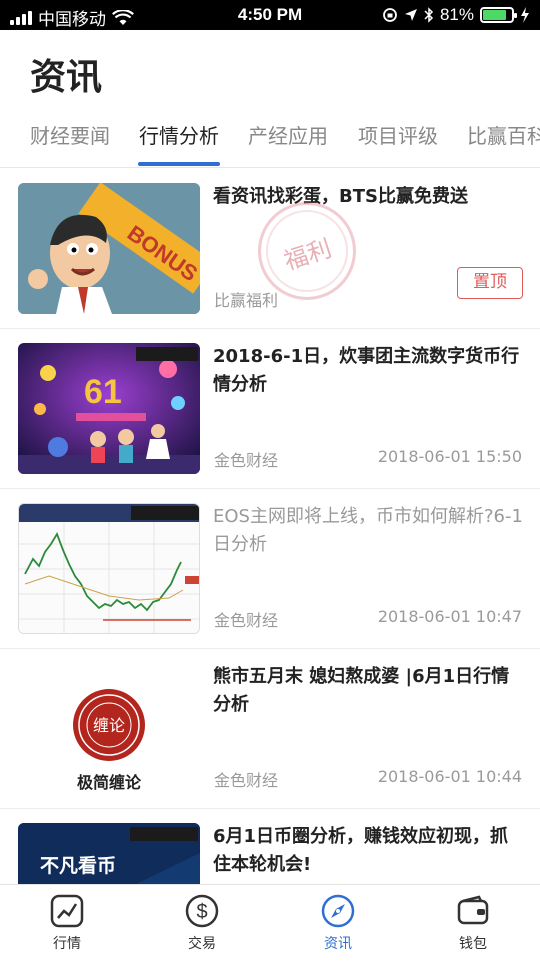 This screenshot has height=969, width=540. What do you see at coordinates (179, 134) in the screenshot?
I see `tab-market-analysis: 行情分析` at bounding box center [179, 134].